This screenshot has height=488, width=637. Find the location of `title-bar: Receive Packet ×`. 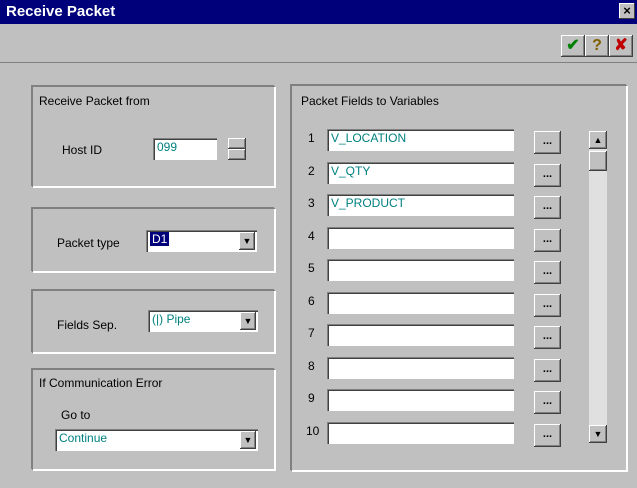

title-bar: Receive Packet × is located at coordinates (318, 12).